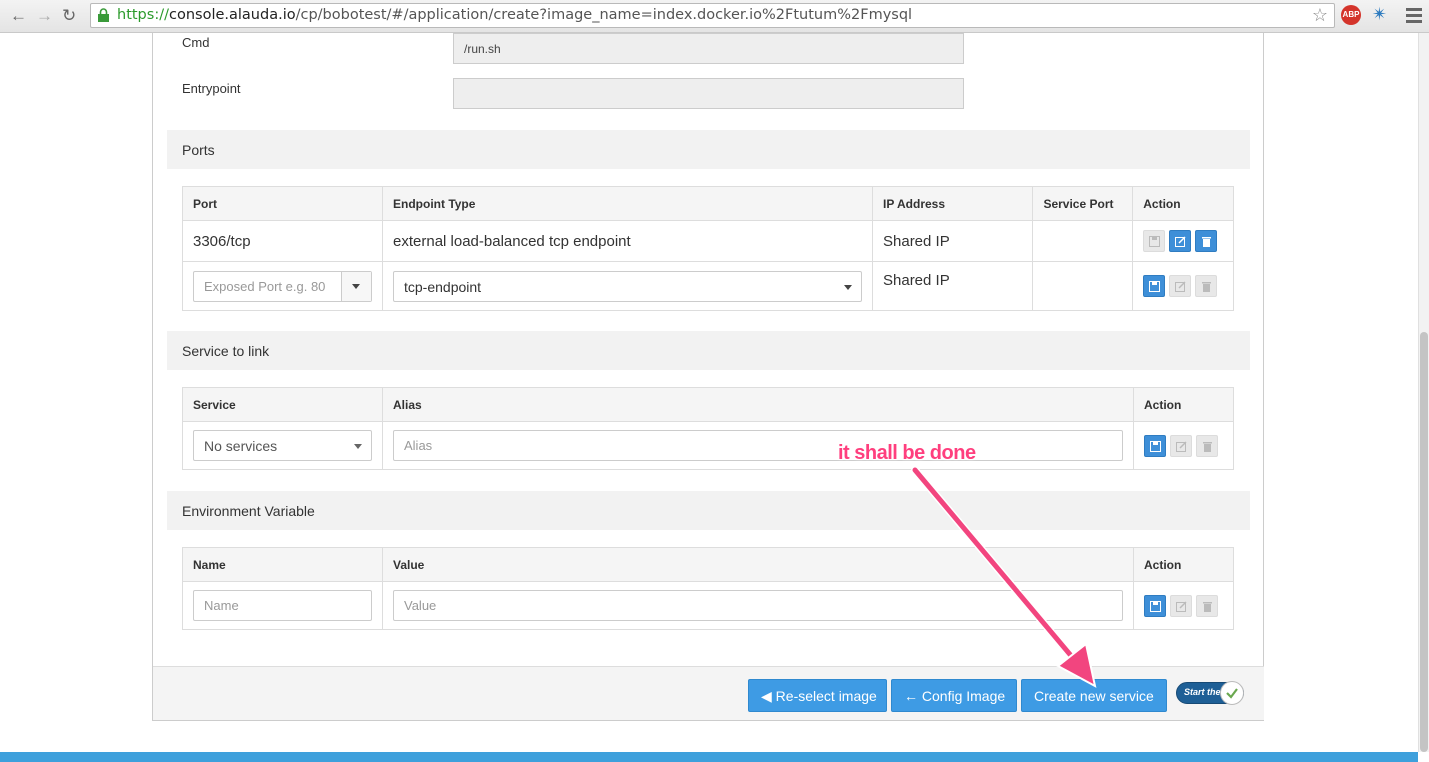 The height and width of the screenshot is (762, 1429). Describe the element at coordinates (952, 203) in the screenshot. I see `col-header-ip-address: IP Address` at that location.